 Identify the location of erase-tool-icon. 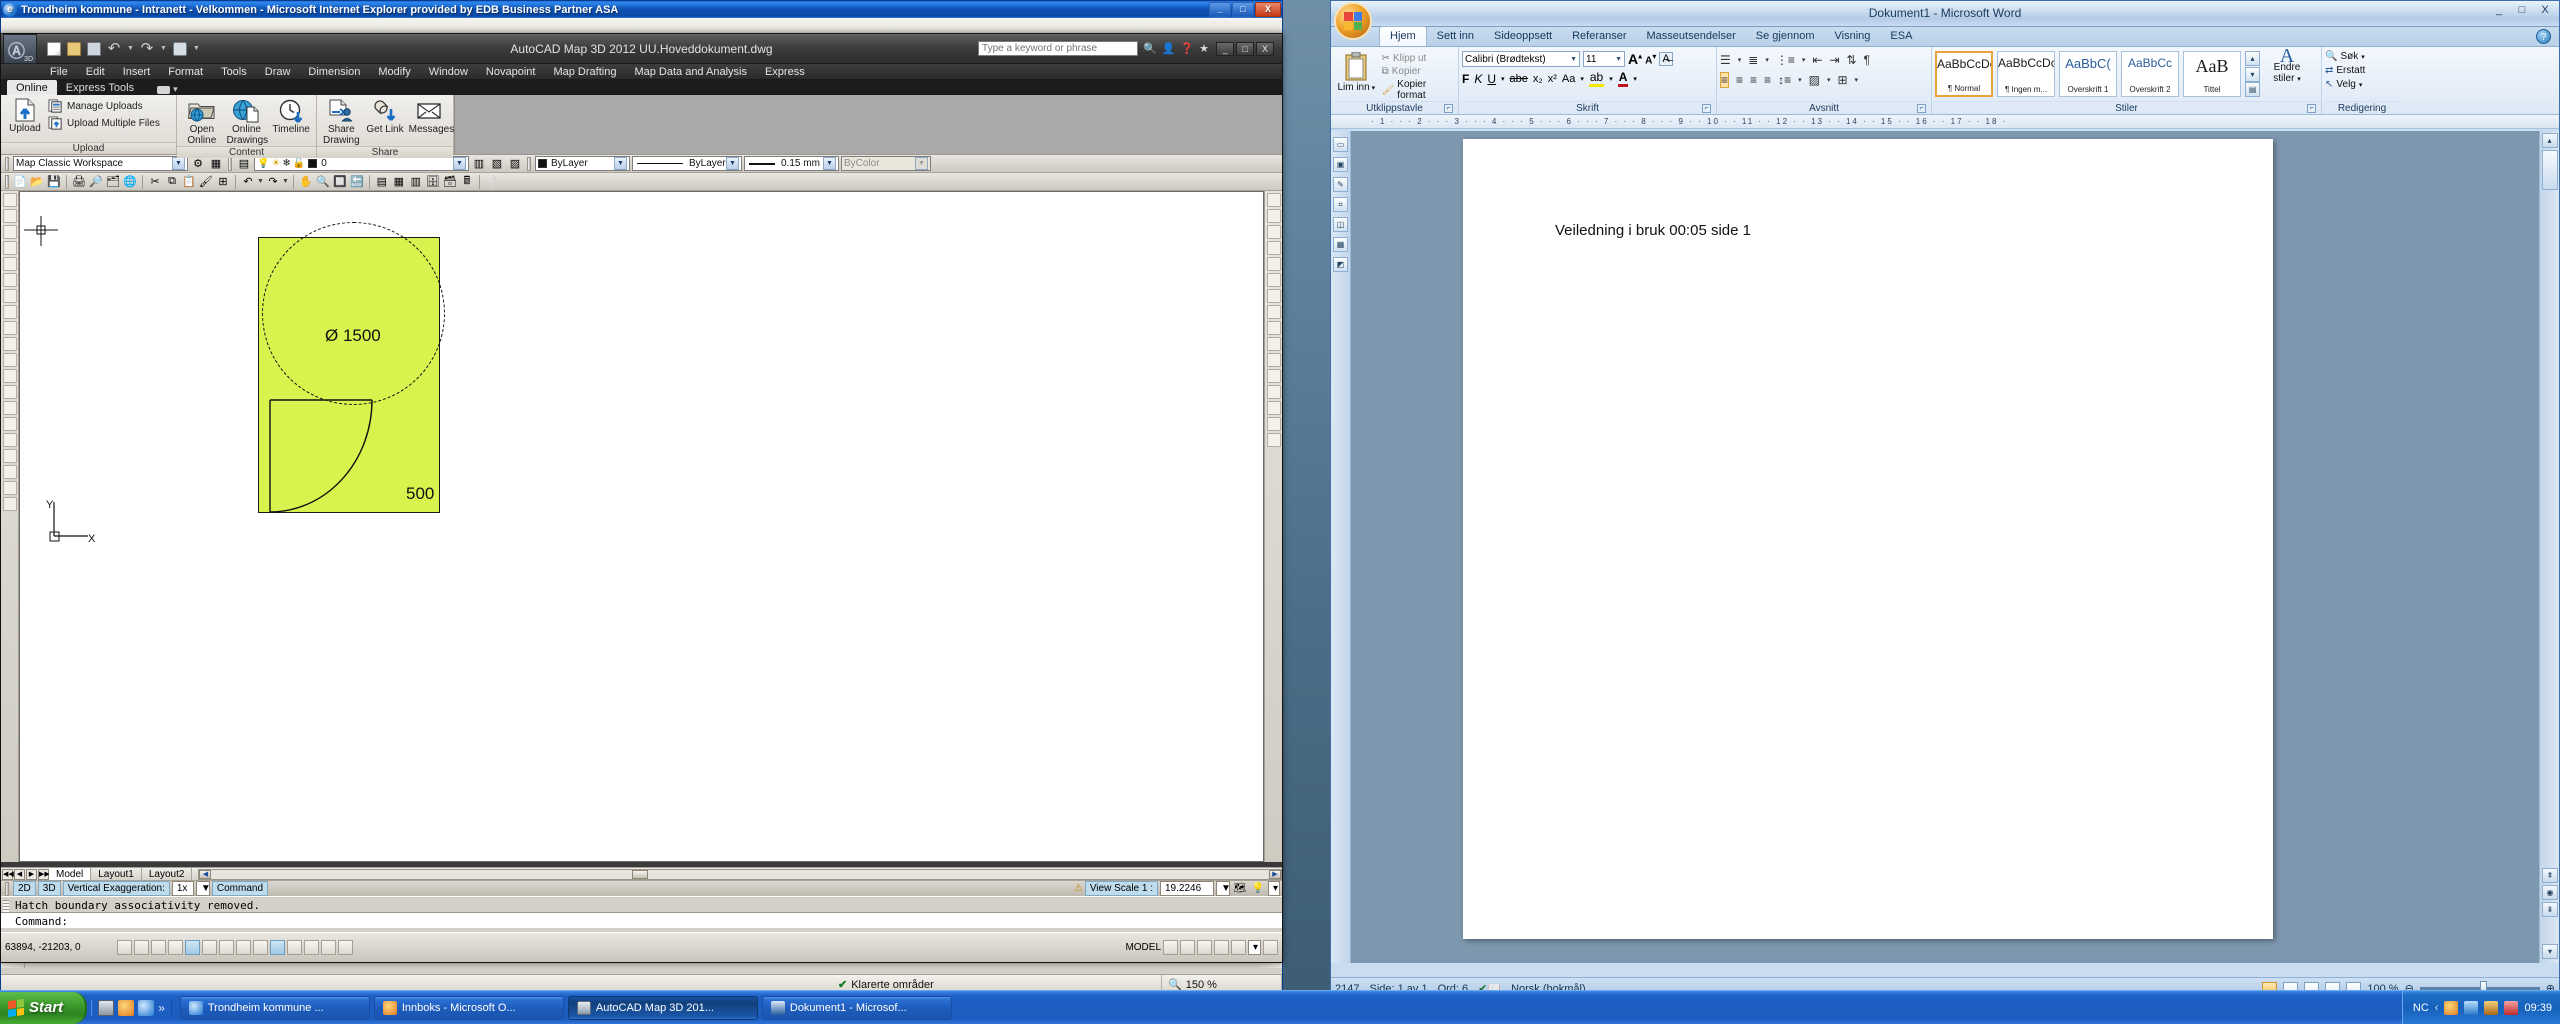
(1273, 200).